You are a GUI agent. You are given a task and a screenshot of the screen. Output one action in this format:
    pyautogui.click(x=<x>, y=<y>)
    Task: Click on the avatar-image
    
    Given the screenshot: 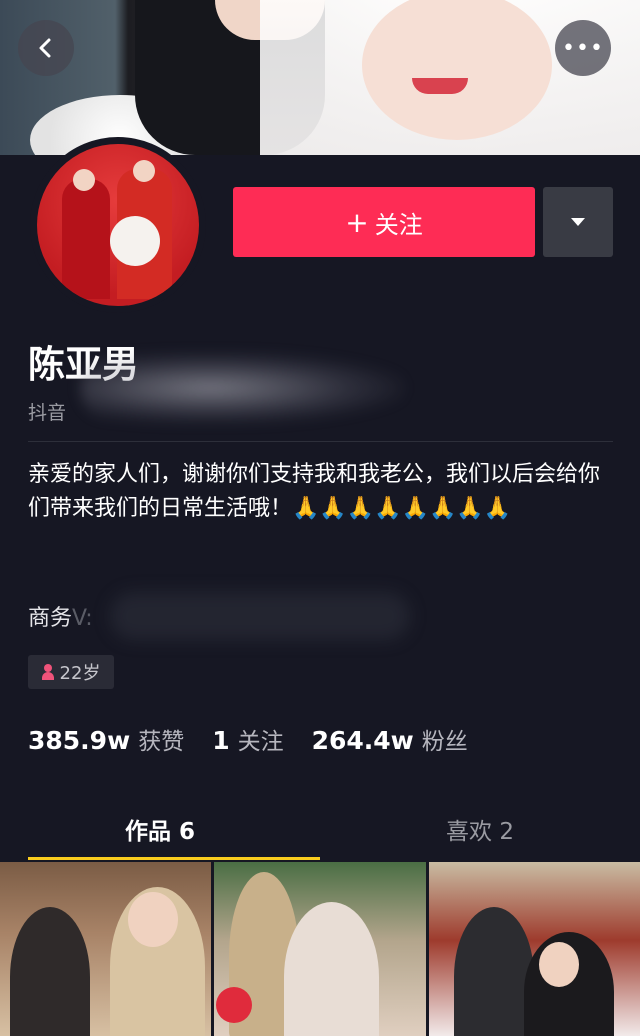 What is the action you would take?
    pyautogui.click(x=118, y=225)
    